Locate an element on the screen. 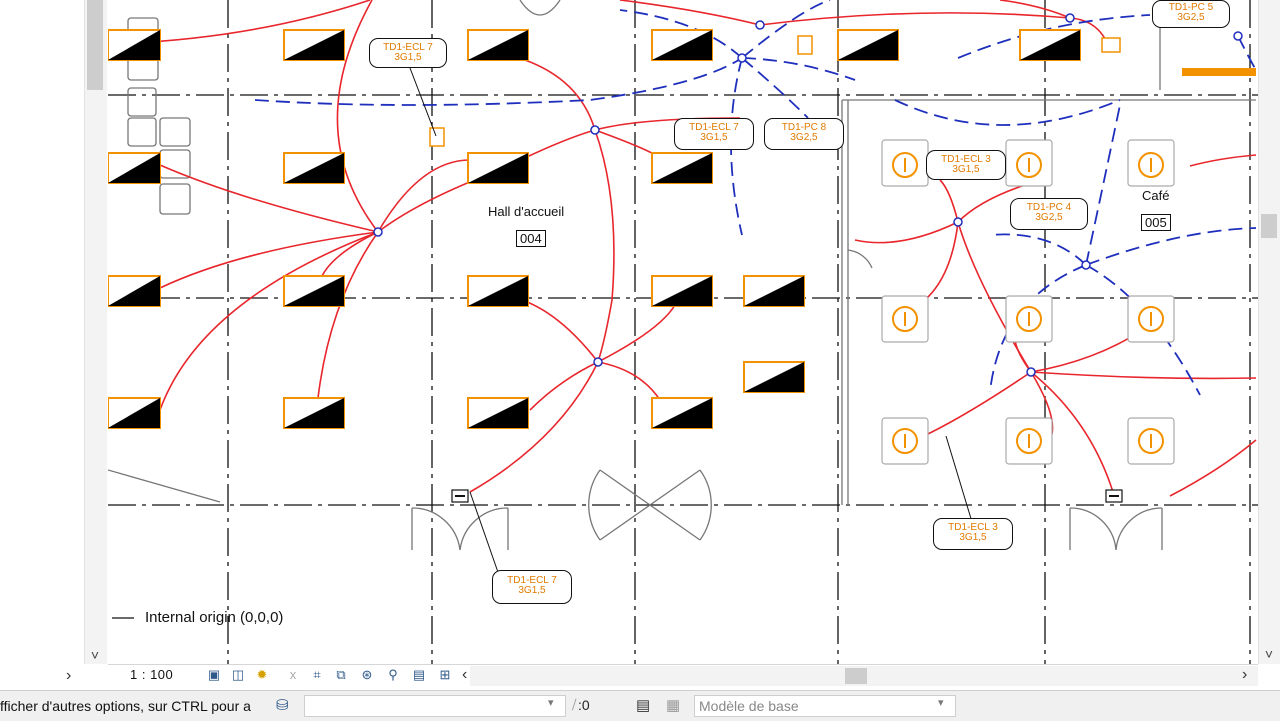 The image size is (1280, 721). detail-level-icon: ▣ is located at coordinates (214, 675).